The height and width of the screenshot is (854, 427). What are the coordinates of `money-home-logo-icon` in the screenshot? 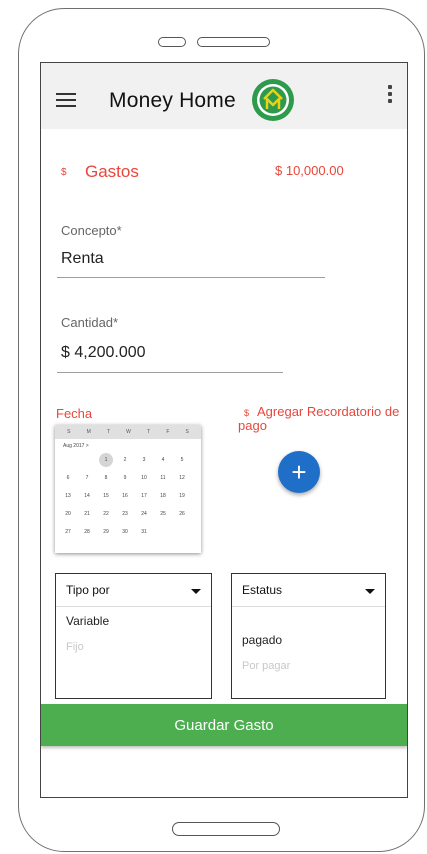 It's located at (273, 100).